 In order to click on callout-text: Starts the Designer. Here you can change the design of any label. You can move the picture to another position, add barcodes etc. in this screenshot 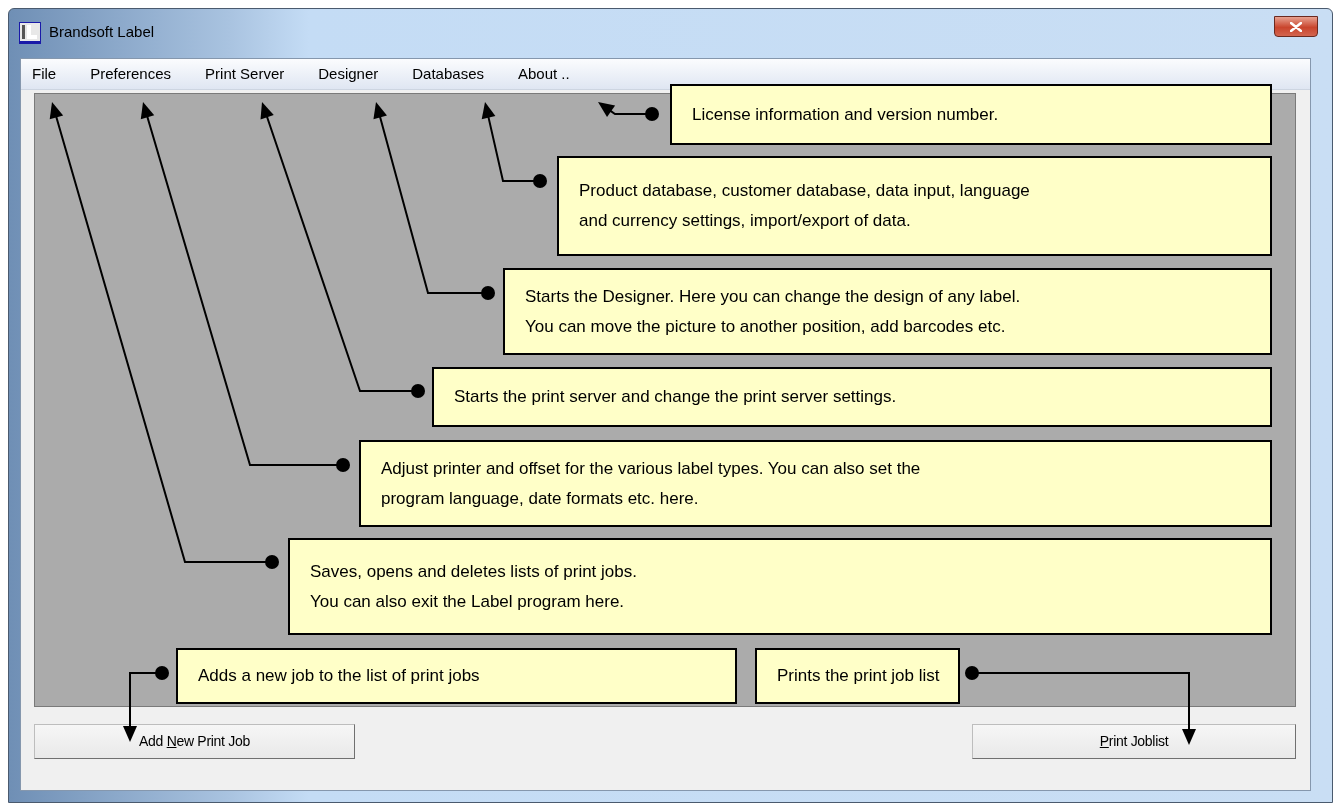, I will do `click(773, 311)`.